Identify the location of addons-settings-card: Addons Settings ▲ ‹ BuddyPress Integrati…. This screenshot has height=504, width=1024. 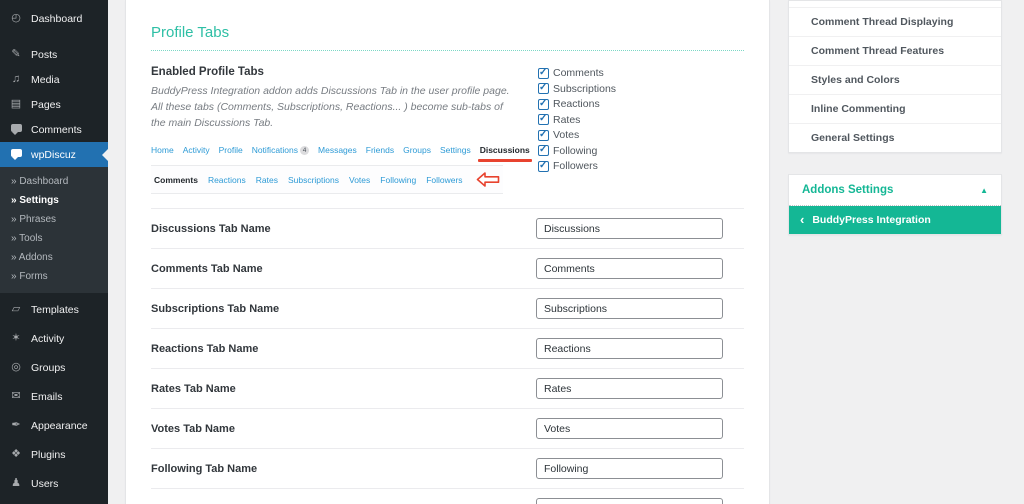
(895, 204).